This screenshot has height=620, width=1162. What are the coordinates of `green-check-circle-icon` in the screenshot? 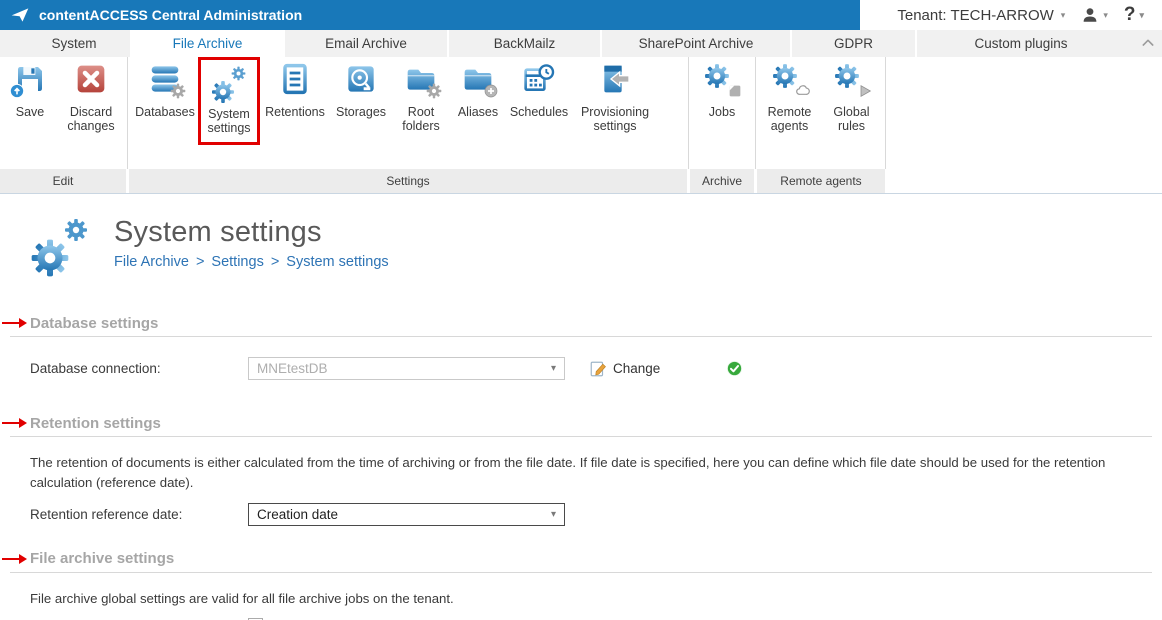 It's located at (734, 368).